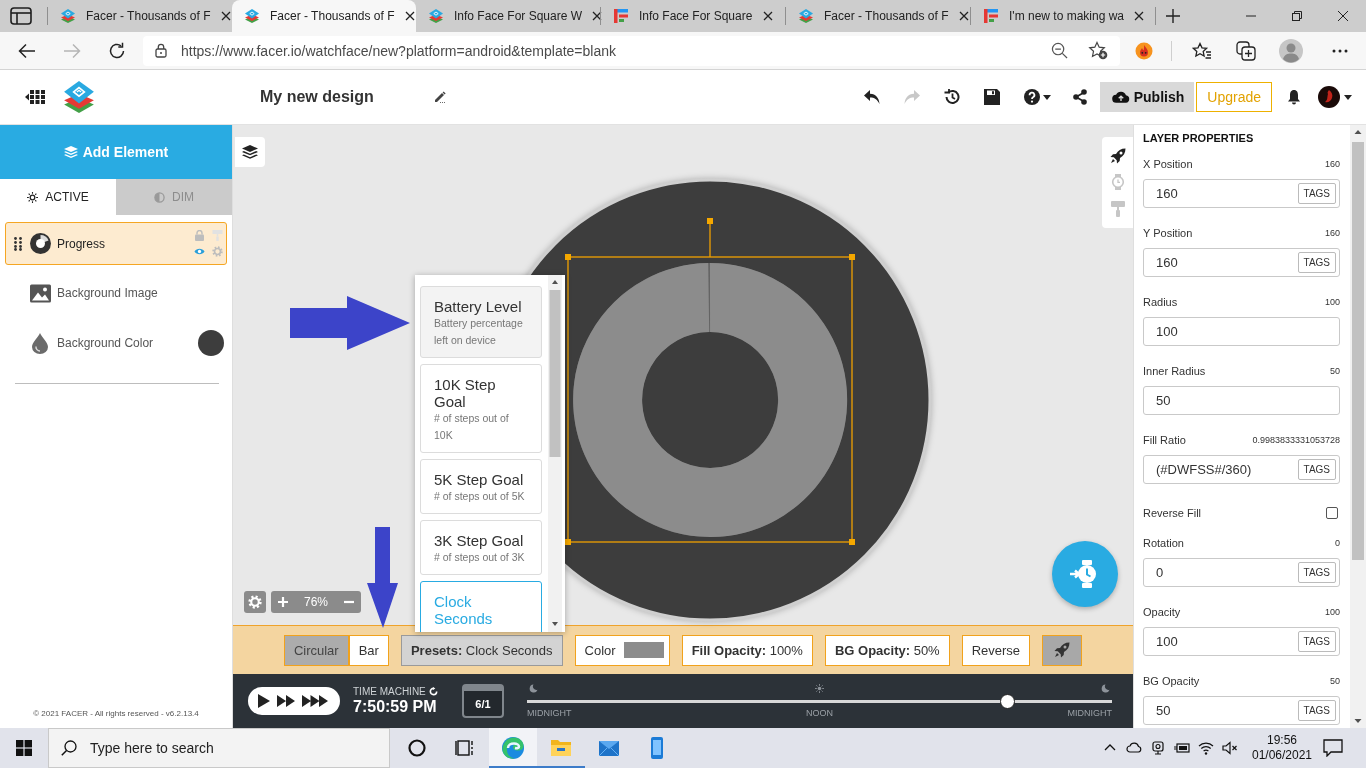 This screenshot has height=768, width=1366. What do you see at coordinates (315, 701) in the screenshot?
I see `fastest-forward-icon` at bounding box center [315, 701].